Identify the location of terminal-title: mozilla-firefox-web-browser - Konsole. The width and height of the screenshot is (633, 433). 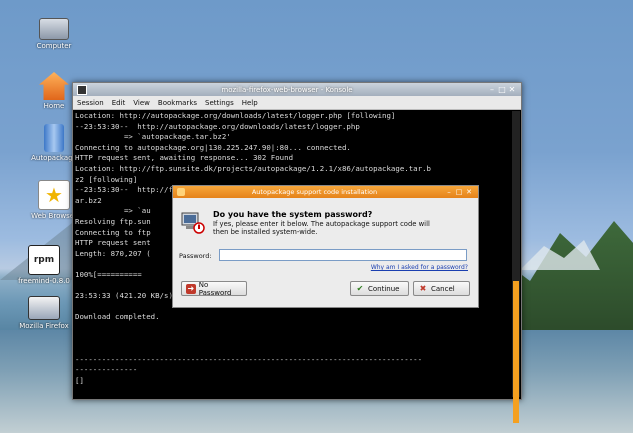
(287, 89).